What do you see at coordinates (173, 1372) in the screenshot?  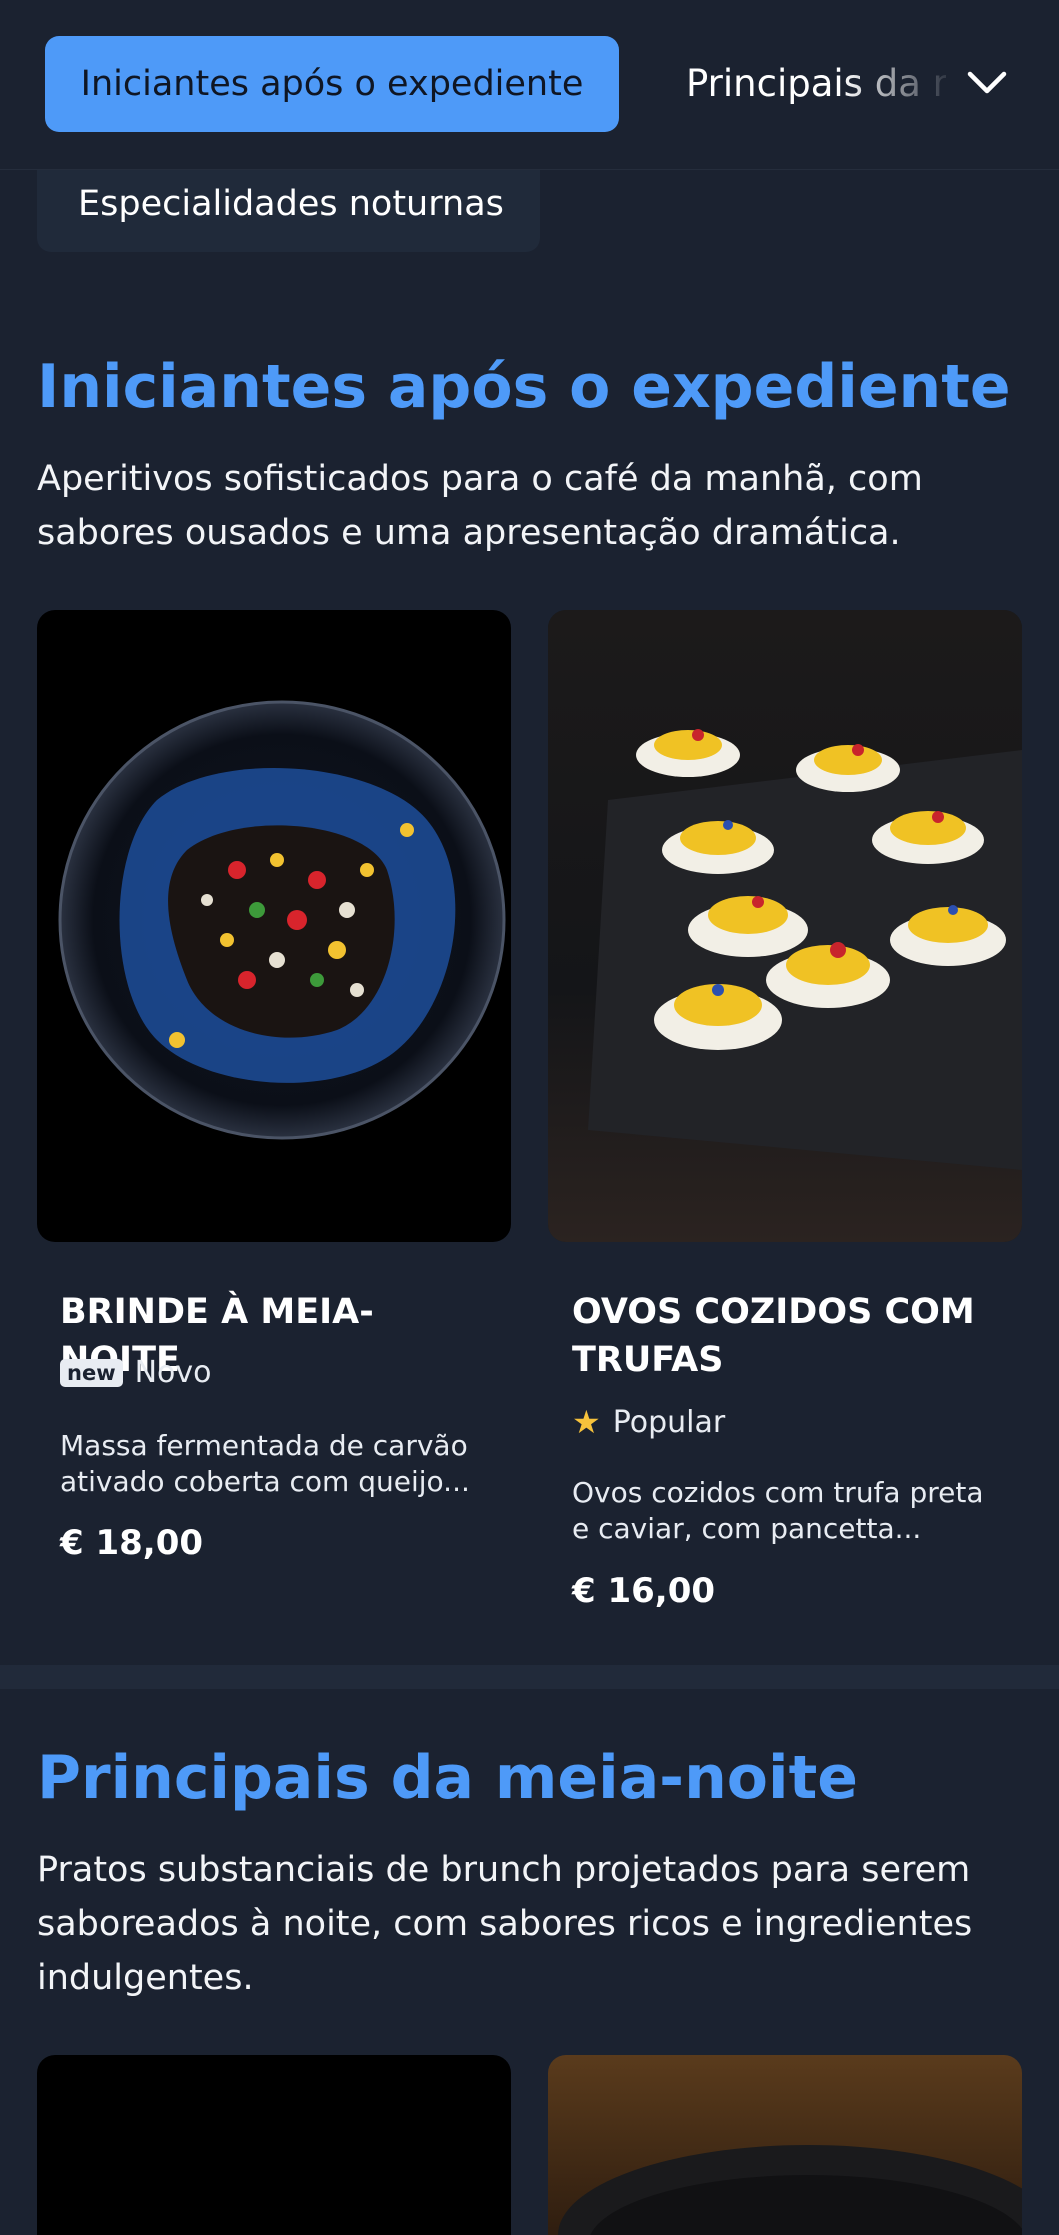 I see `badge-label: Novo` at bounding box center [173, 1372].